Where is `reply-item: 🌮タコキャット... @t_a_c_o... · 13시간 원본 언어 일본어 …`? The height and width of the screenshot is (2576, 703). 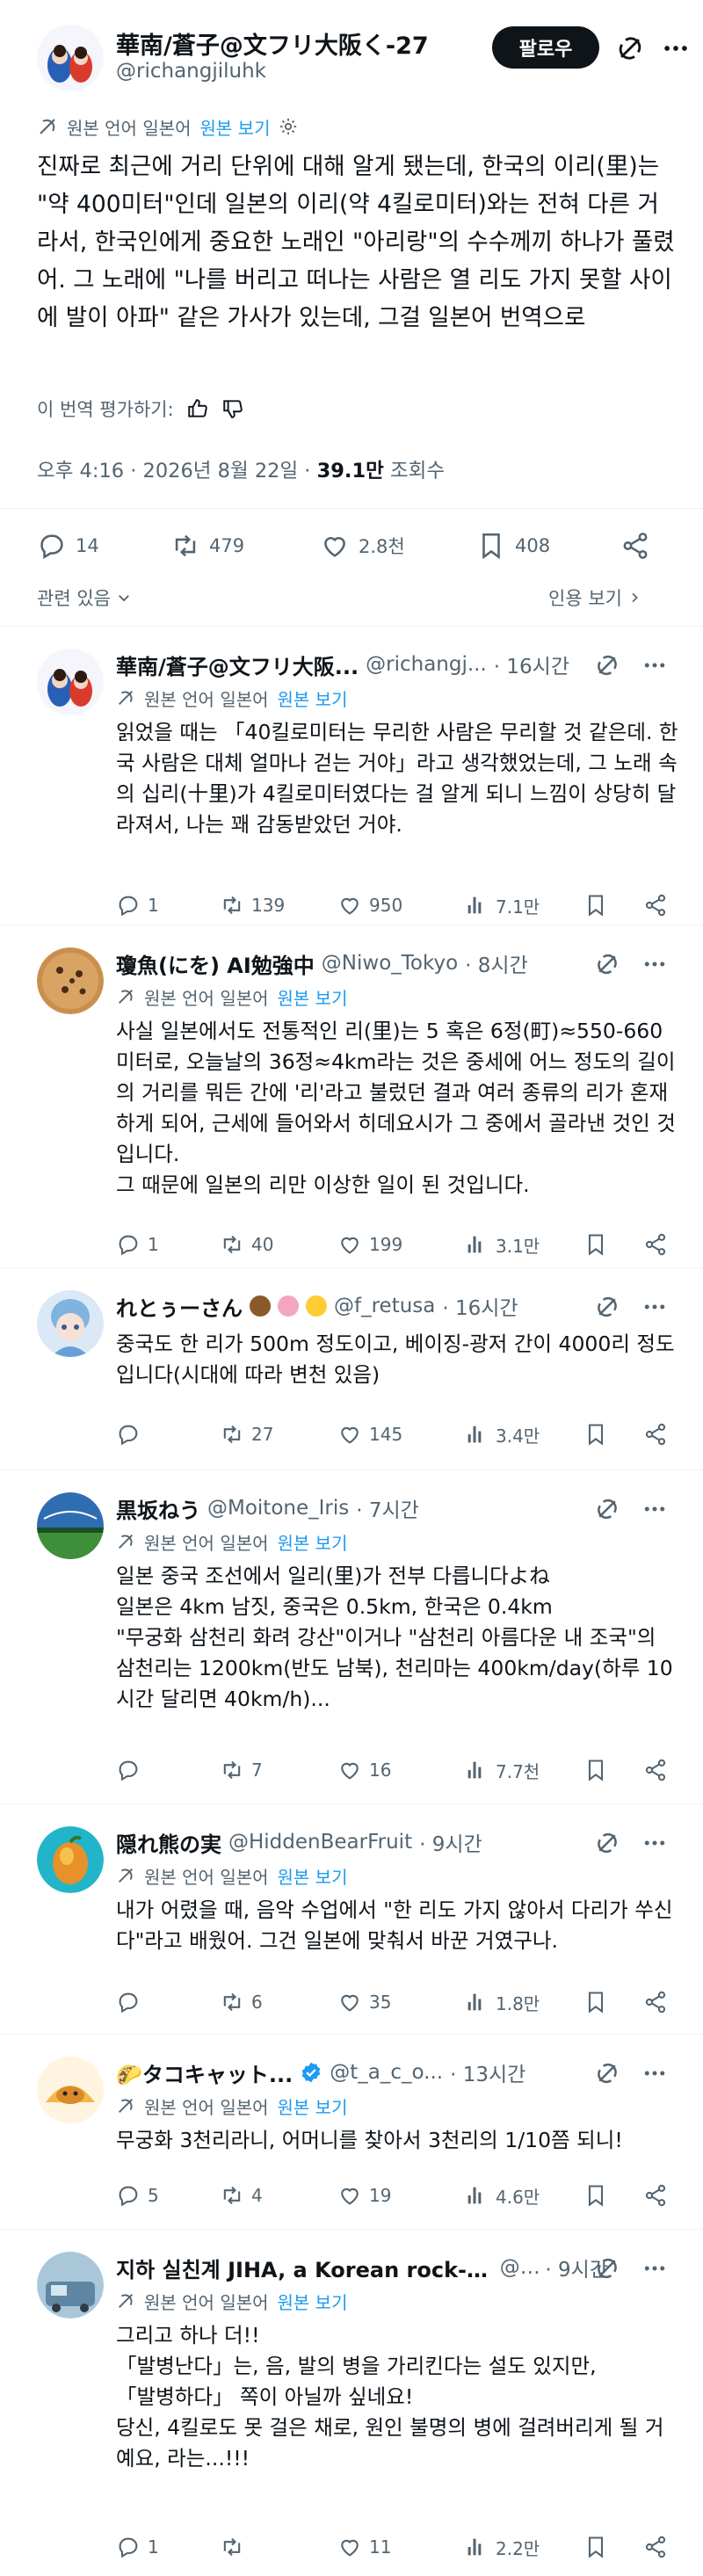
reply-item: 🌮タコキャット... @t_a_c_o... · 13시간 원본 언어 일본어 … is located at coordinates (351, 2131).